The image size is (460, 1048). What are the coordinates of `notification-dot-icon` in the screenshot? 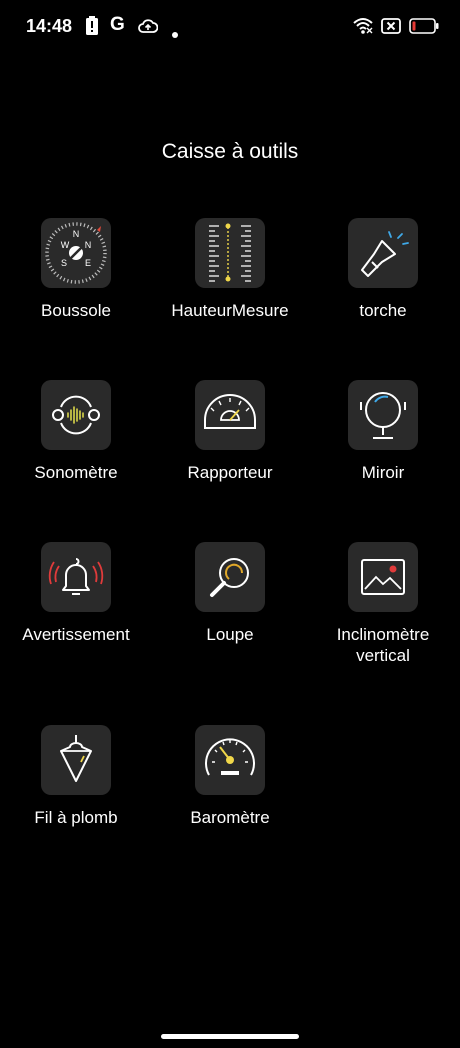 It's located at (175, 32).